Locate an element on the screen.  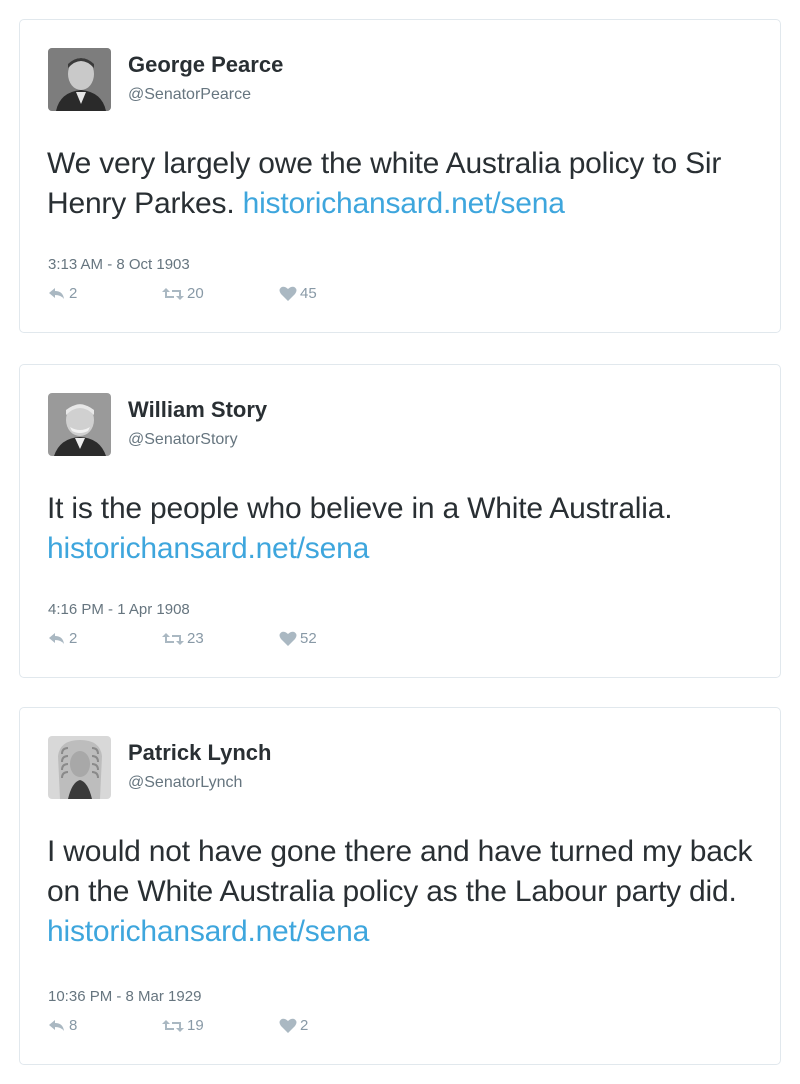
tweet-actions: 2 20 45 is located at coordinates (248, 295).